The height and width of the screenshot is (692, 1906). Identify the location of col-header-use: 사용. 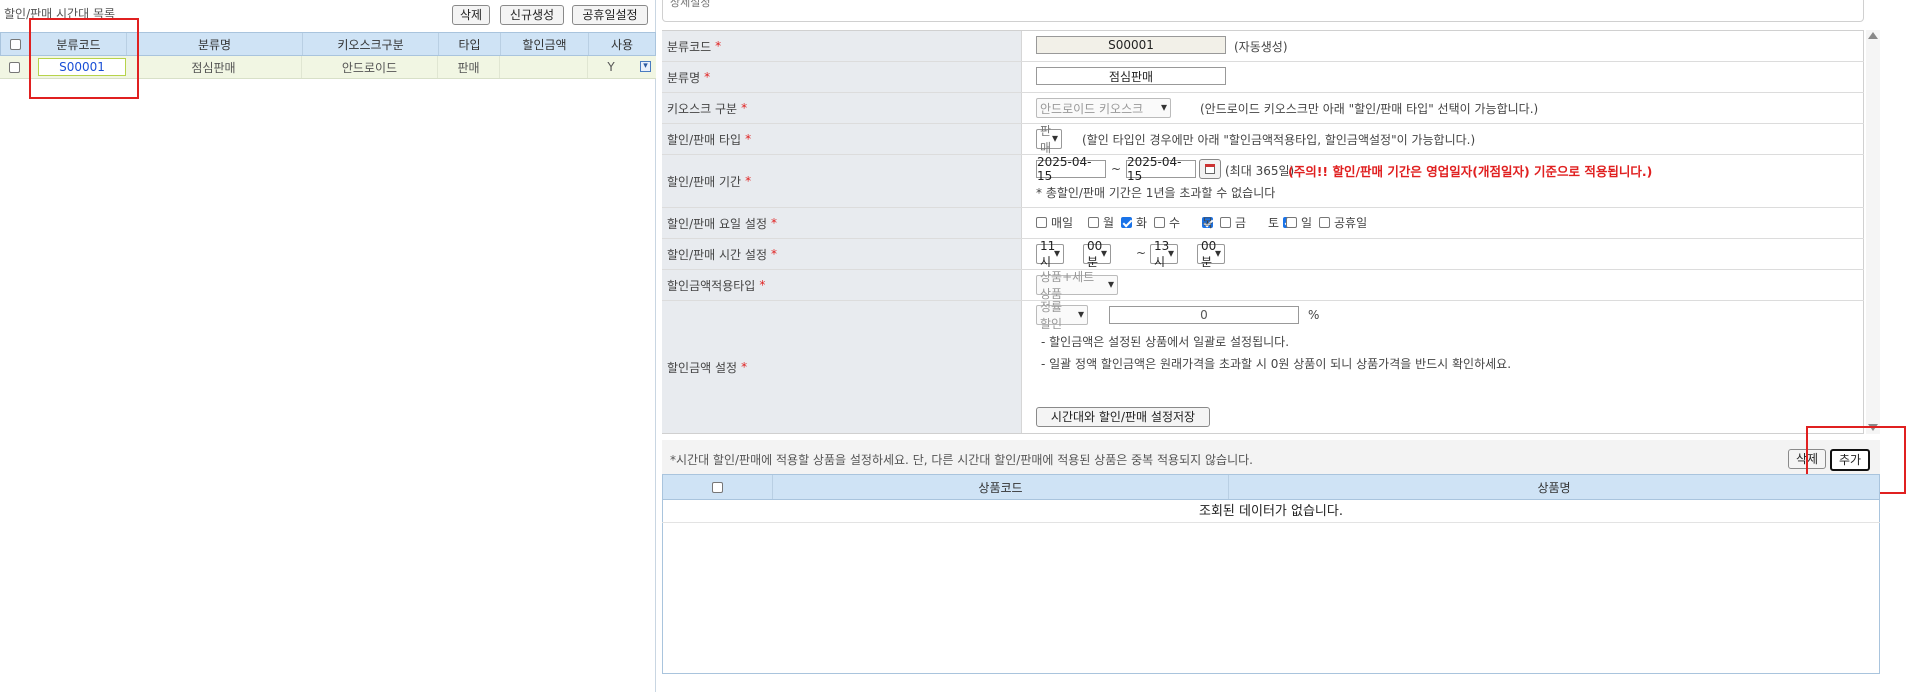
(622, 44).